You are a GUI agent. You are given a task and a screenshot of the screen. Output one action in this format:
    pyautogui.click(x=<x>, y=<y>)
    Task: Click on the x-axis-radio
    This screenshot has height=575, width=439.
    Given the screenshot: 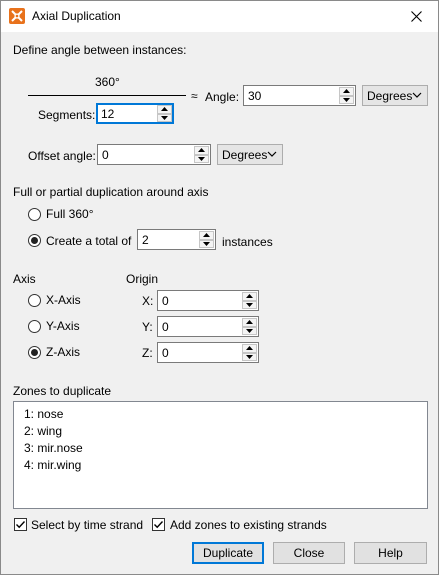 What is the action you would take?
    pyautogui.click(x=34, y=300)
    